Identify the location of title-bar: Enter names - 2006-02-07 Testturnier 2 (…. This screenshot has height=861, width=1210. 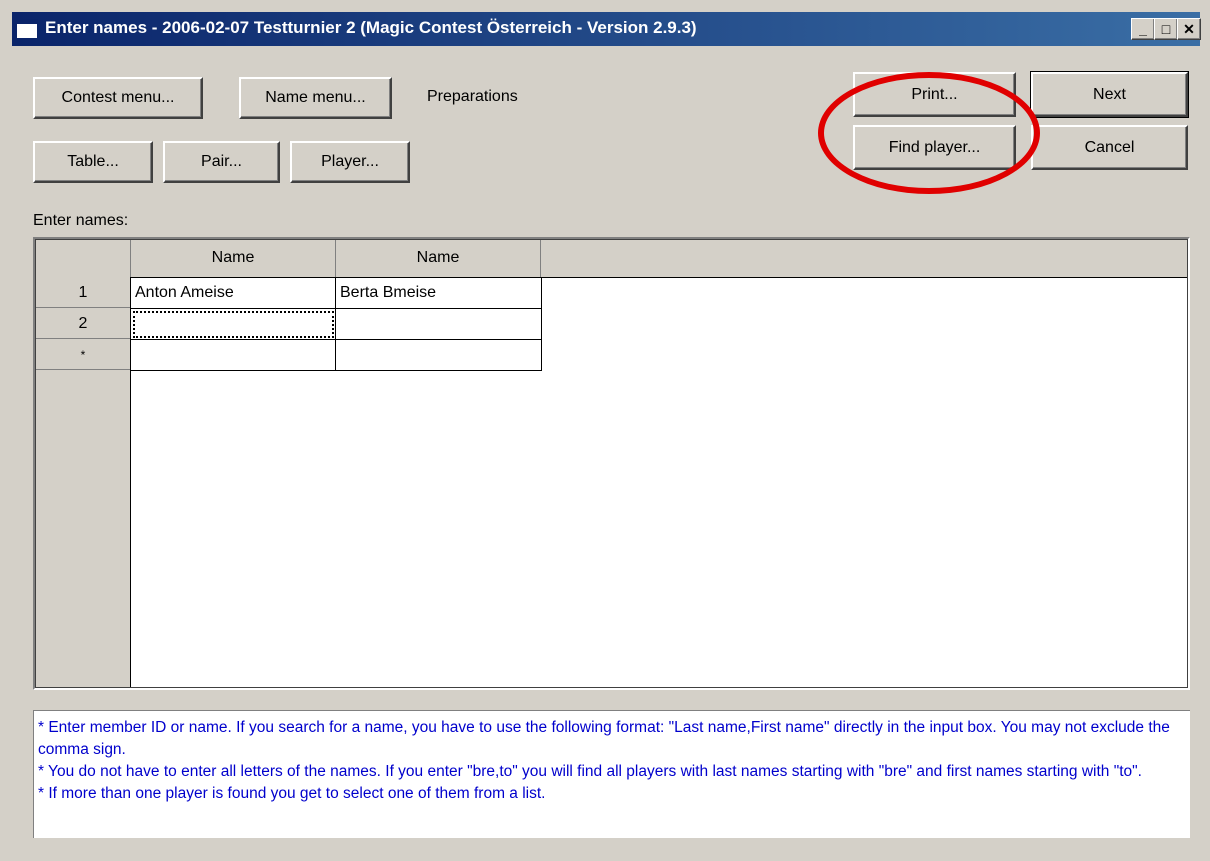
(606, 29).